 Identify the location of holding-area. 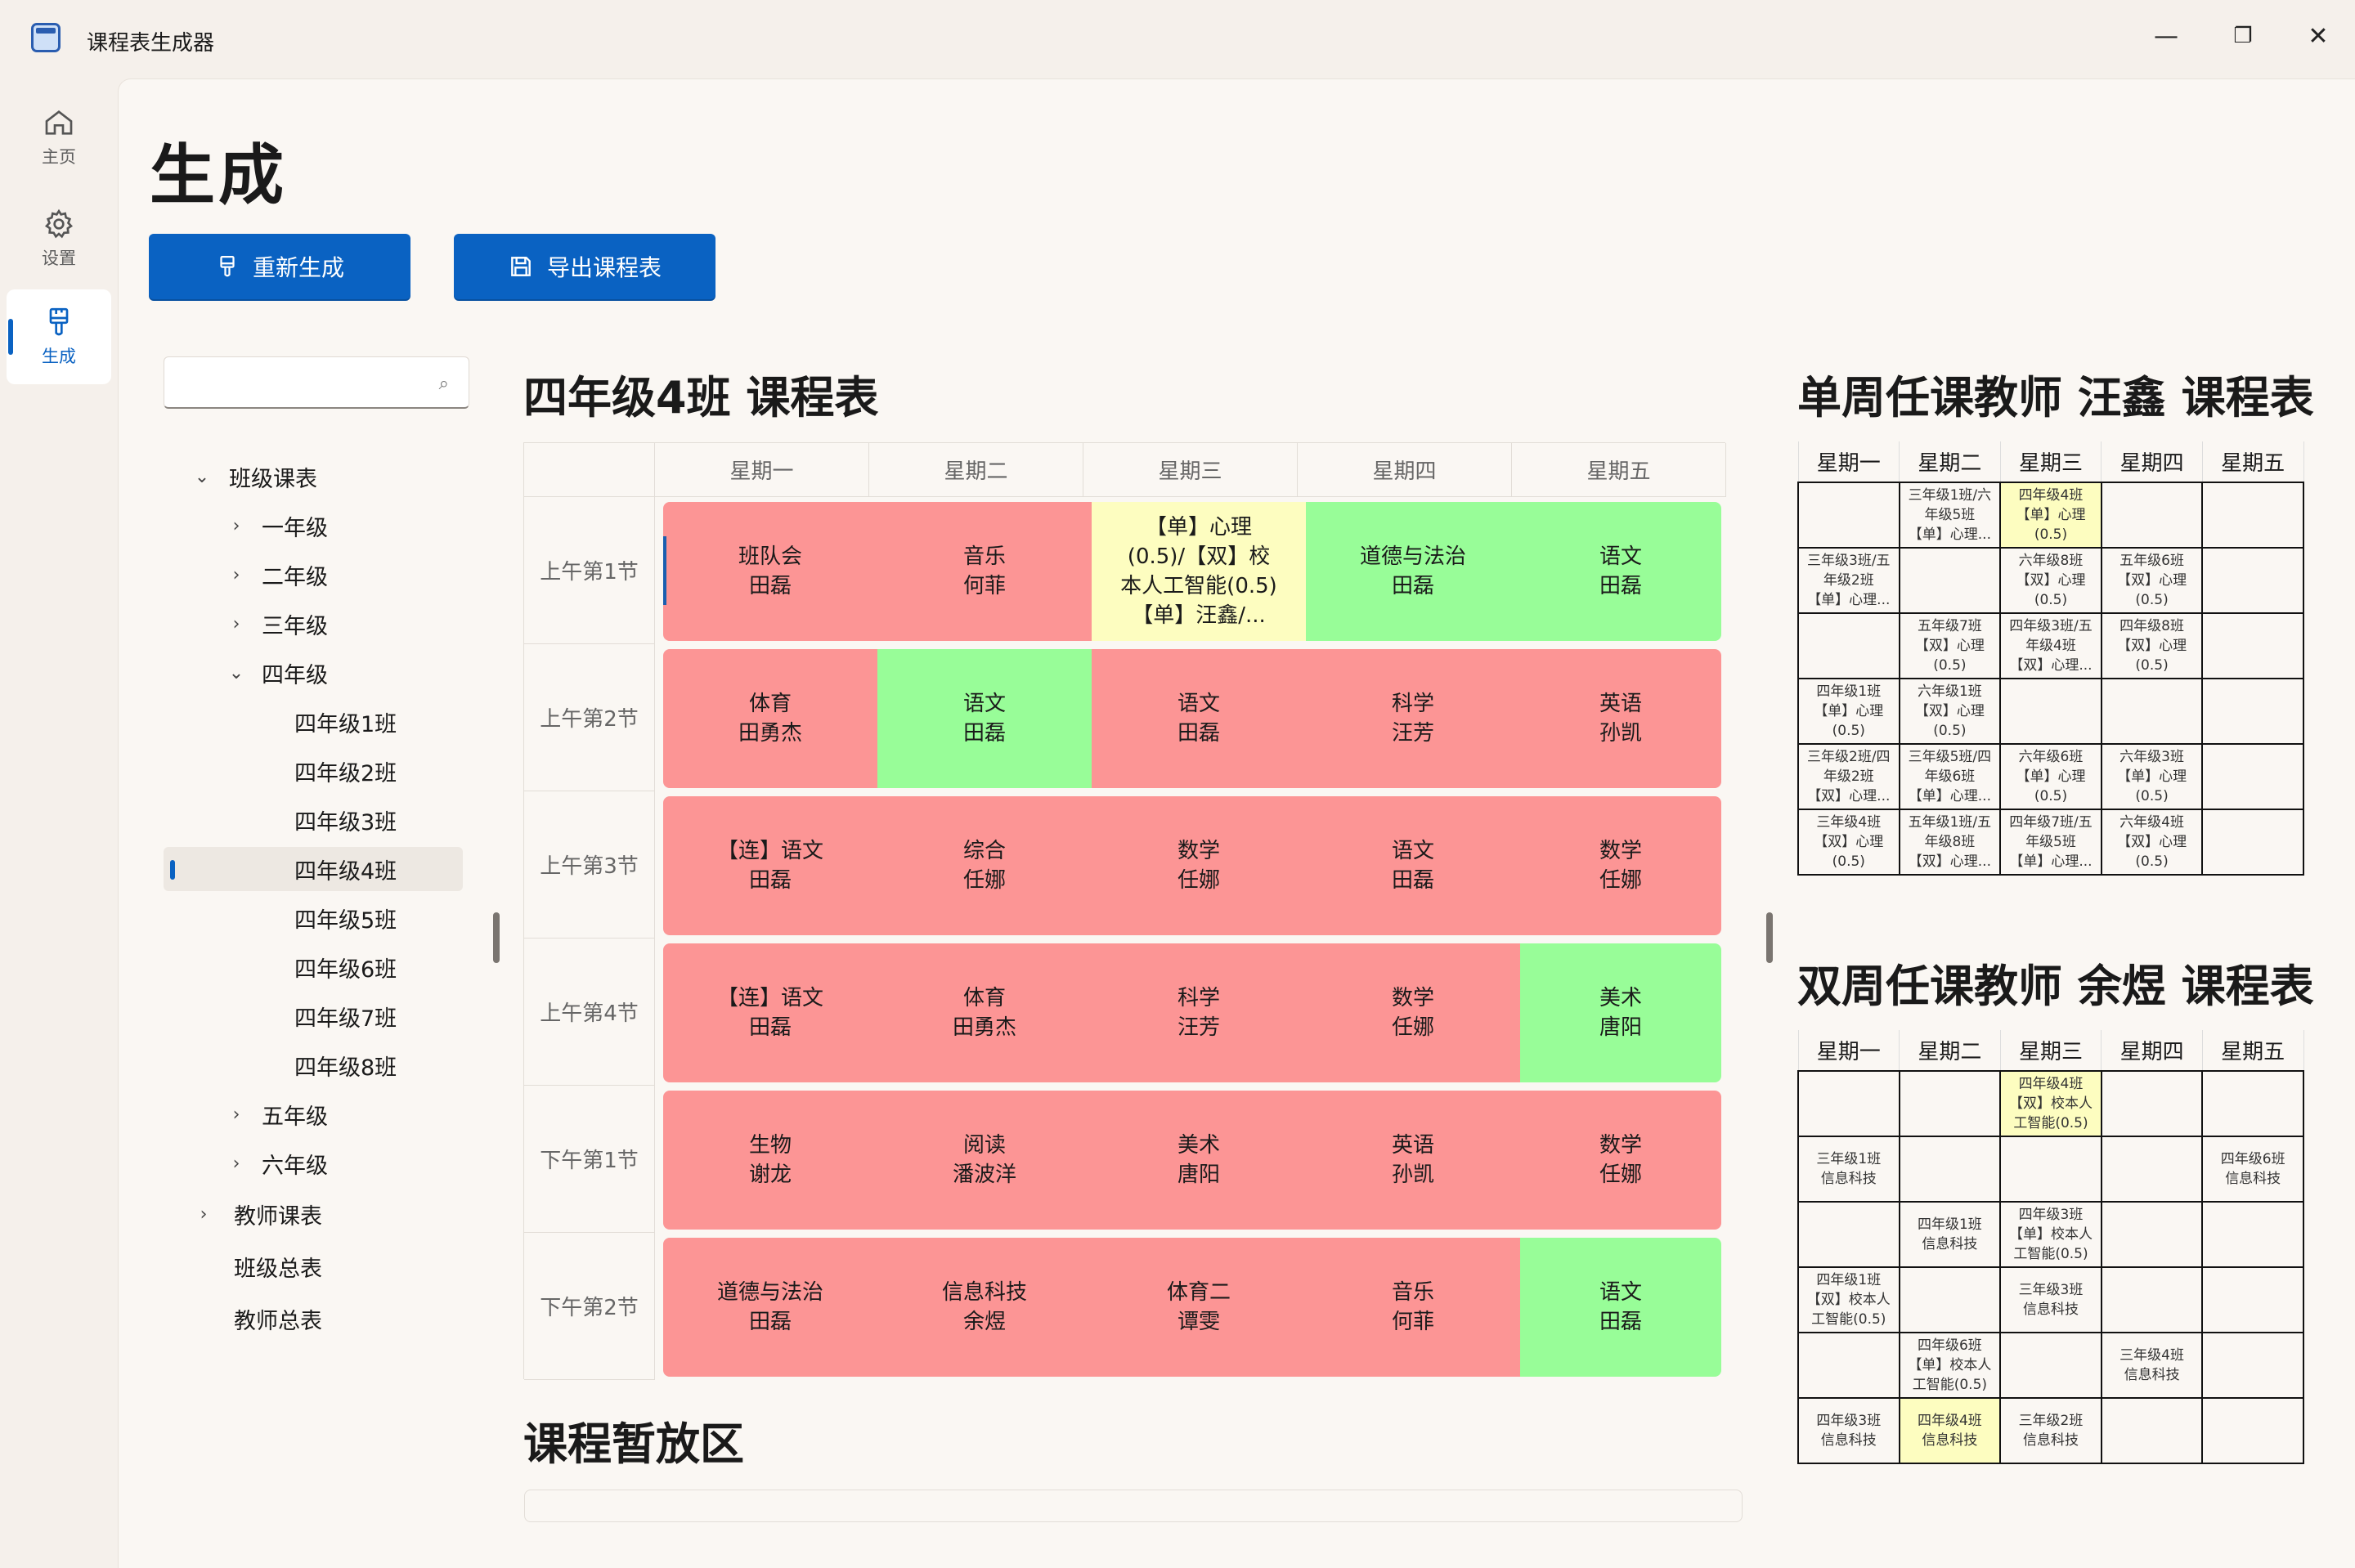
(1133, 1506).